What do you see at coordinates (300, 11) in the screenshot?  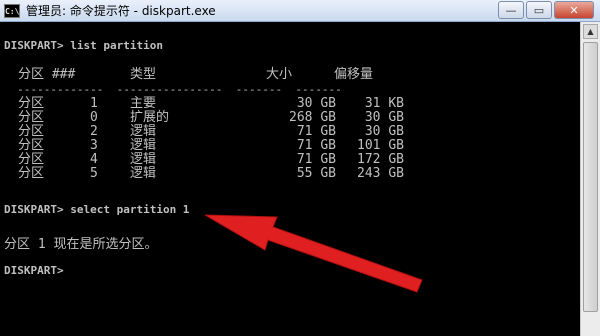 I see `title-bar: C:\ 管理员: 命令提示符 - diskpart.exe — ▭ ✕` at bounding box center [300, 11].